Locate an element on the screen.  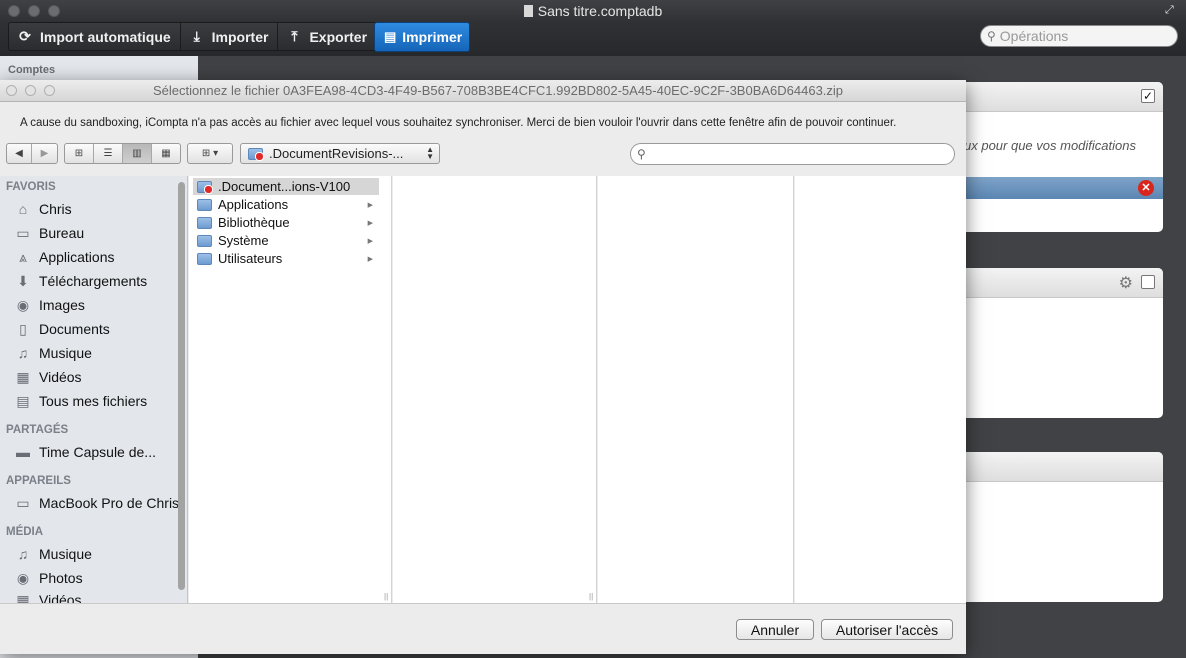
chevron-left-icon: ◀ is located at coordinates (19, 153).